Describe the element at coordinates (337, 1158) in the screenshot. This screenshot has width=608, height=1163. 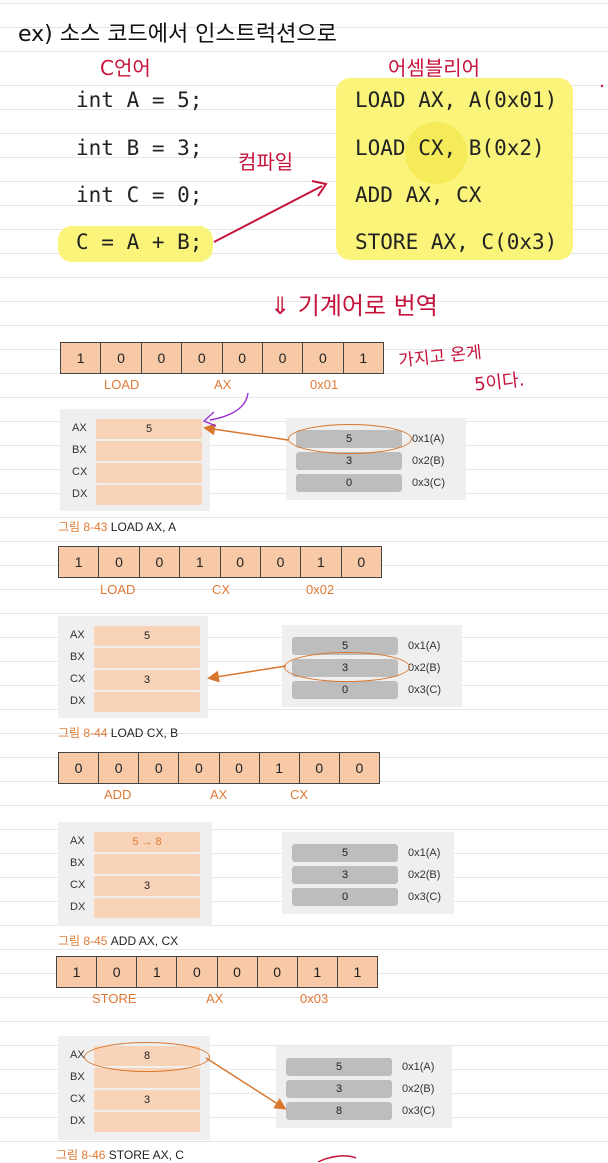
I see `bottom-ink-stroke` at that location.